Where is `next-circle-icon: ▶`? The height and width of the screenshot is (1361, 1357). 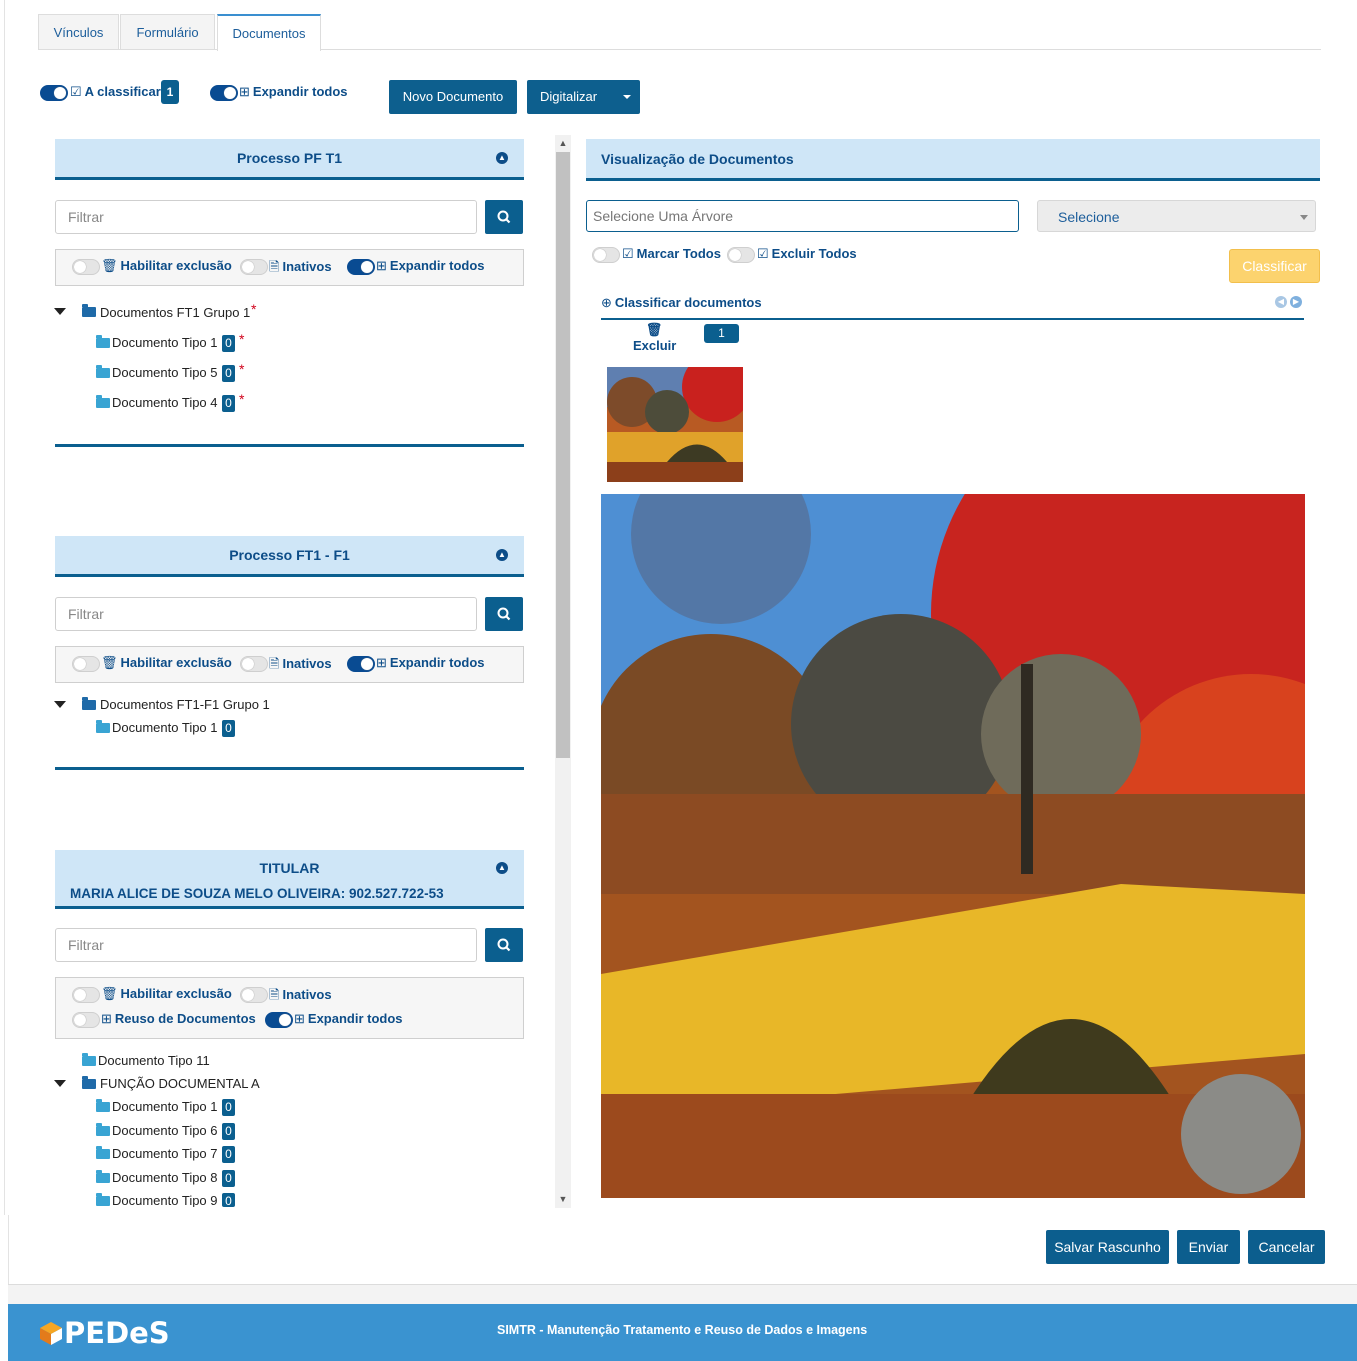 next-circle-icon: ▶ is located at coordinates (1296, 302).